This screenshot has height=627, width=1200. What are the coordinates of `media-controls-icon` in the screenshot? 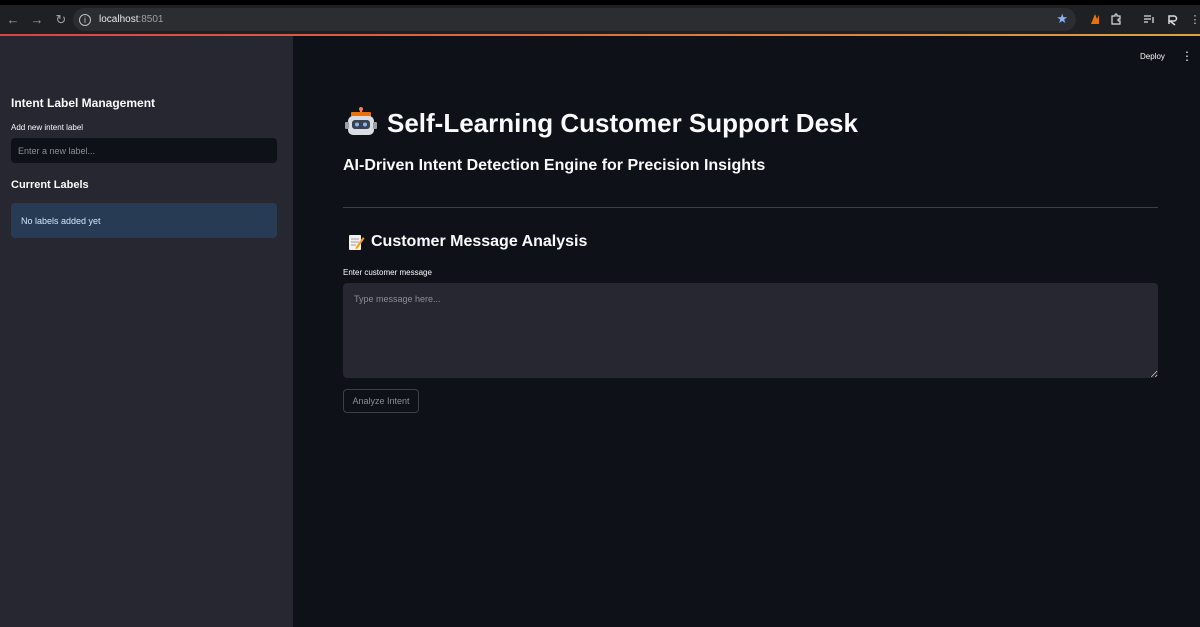 It's located at (1149, 19).